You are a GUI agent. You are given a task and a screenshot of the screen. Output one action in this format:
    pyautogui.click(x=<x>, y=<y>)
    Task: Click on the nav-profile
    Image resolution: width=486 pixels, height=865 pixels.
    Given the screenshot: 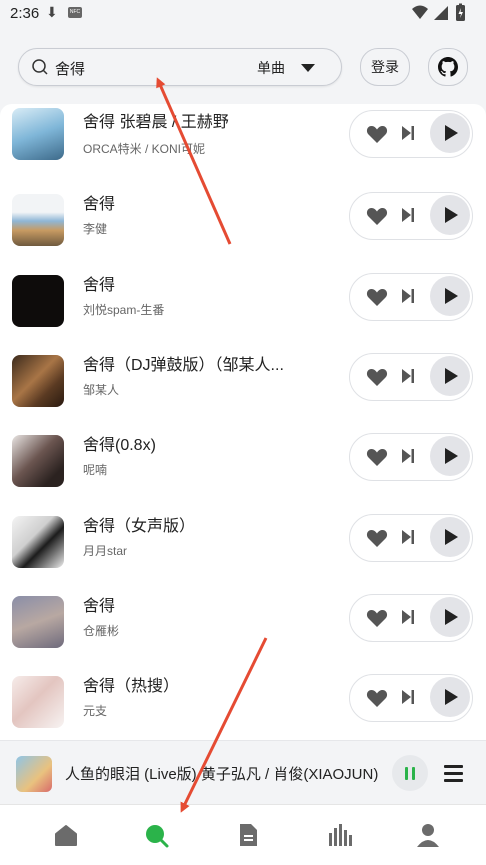 What is the action you would take?
    pyautogui.click(x=428, y=835)
    